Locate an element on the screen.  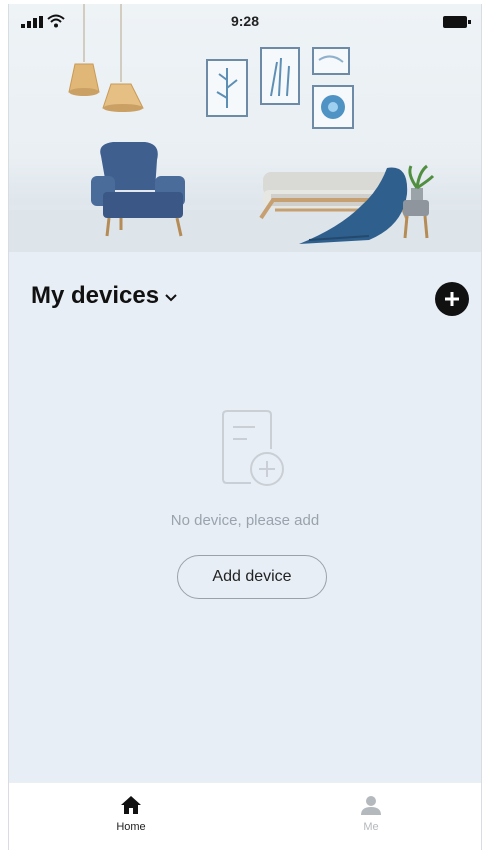
person-icon is located at coordinates (371, 805).